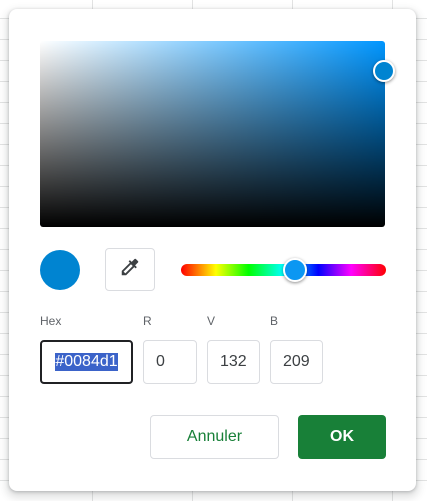  What do you see at coordinates (274, 321) in the screenshot?
I see `b-label: B` at bounding box center [274, 321].